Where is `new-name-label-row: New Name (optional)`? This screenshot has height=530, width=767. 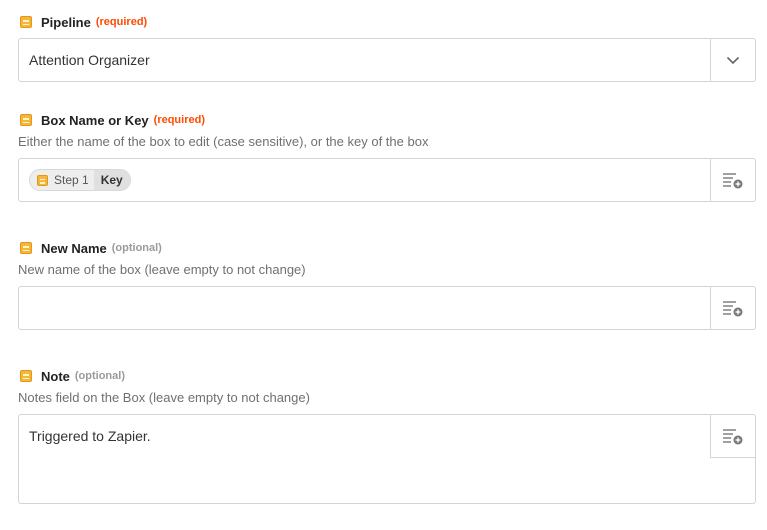
new-name-label-row: New Name (optional) is located at coordinates (387, 248).